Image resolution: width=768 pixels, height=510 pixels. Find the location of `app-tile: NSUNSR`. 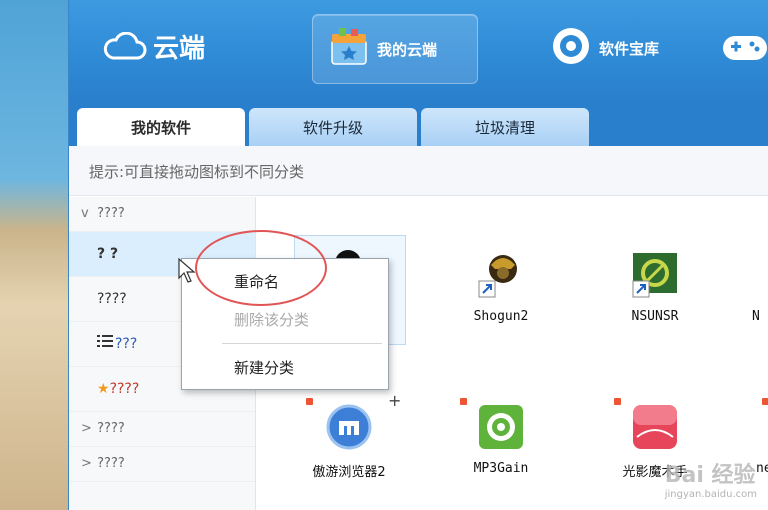

app-tile: NSUNSR is located at coordinates (655, 287).